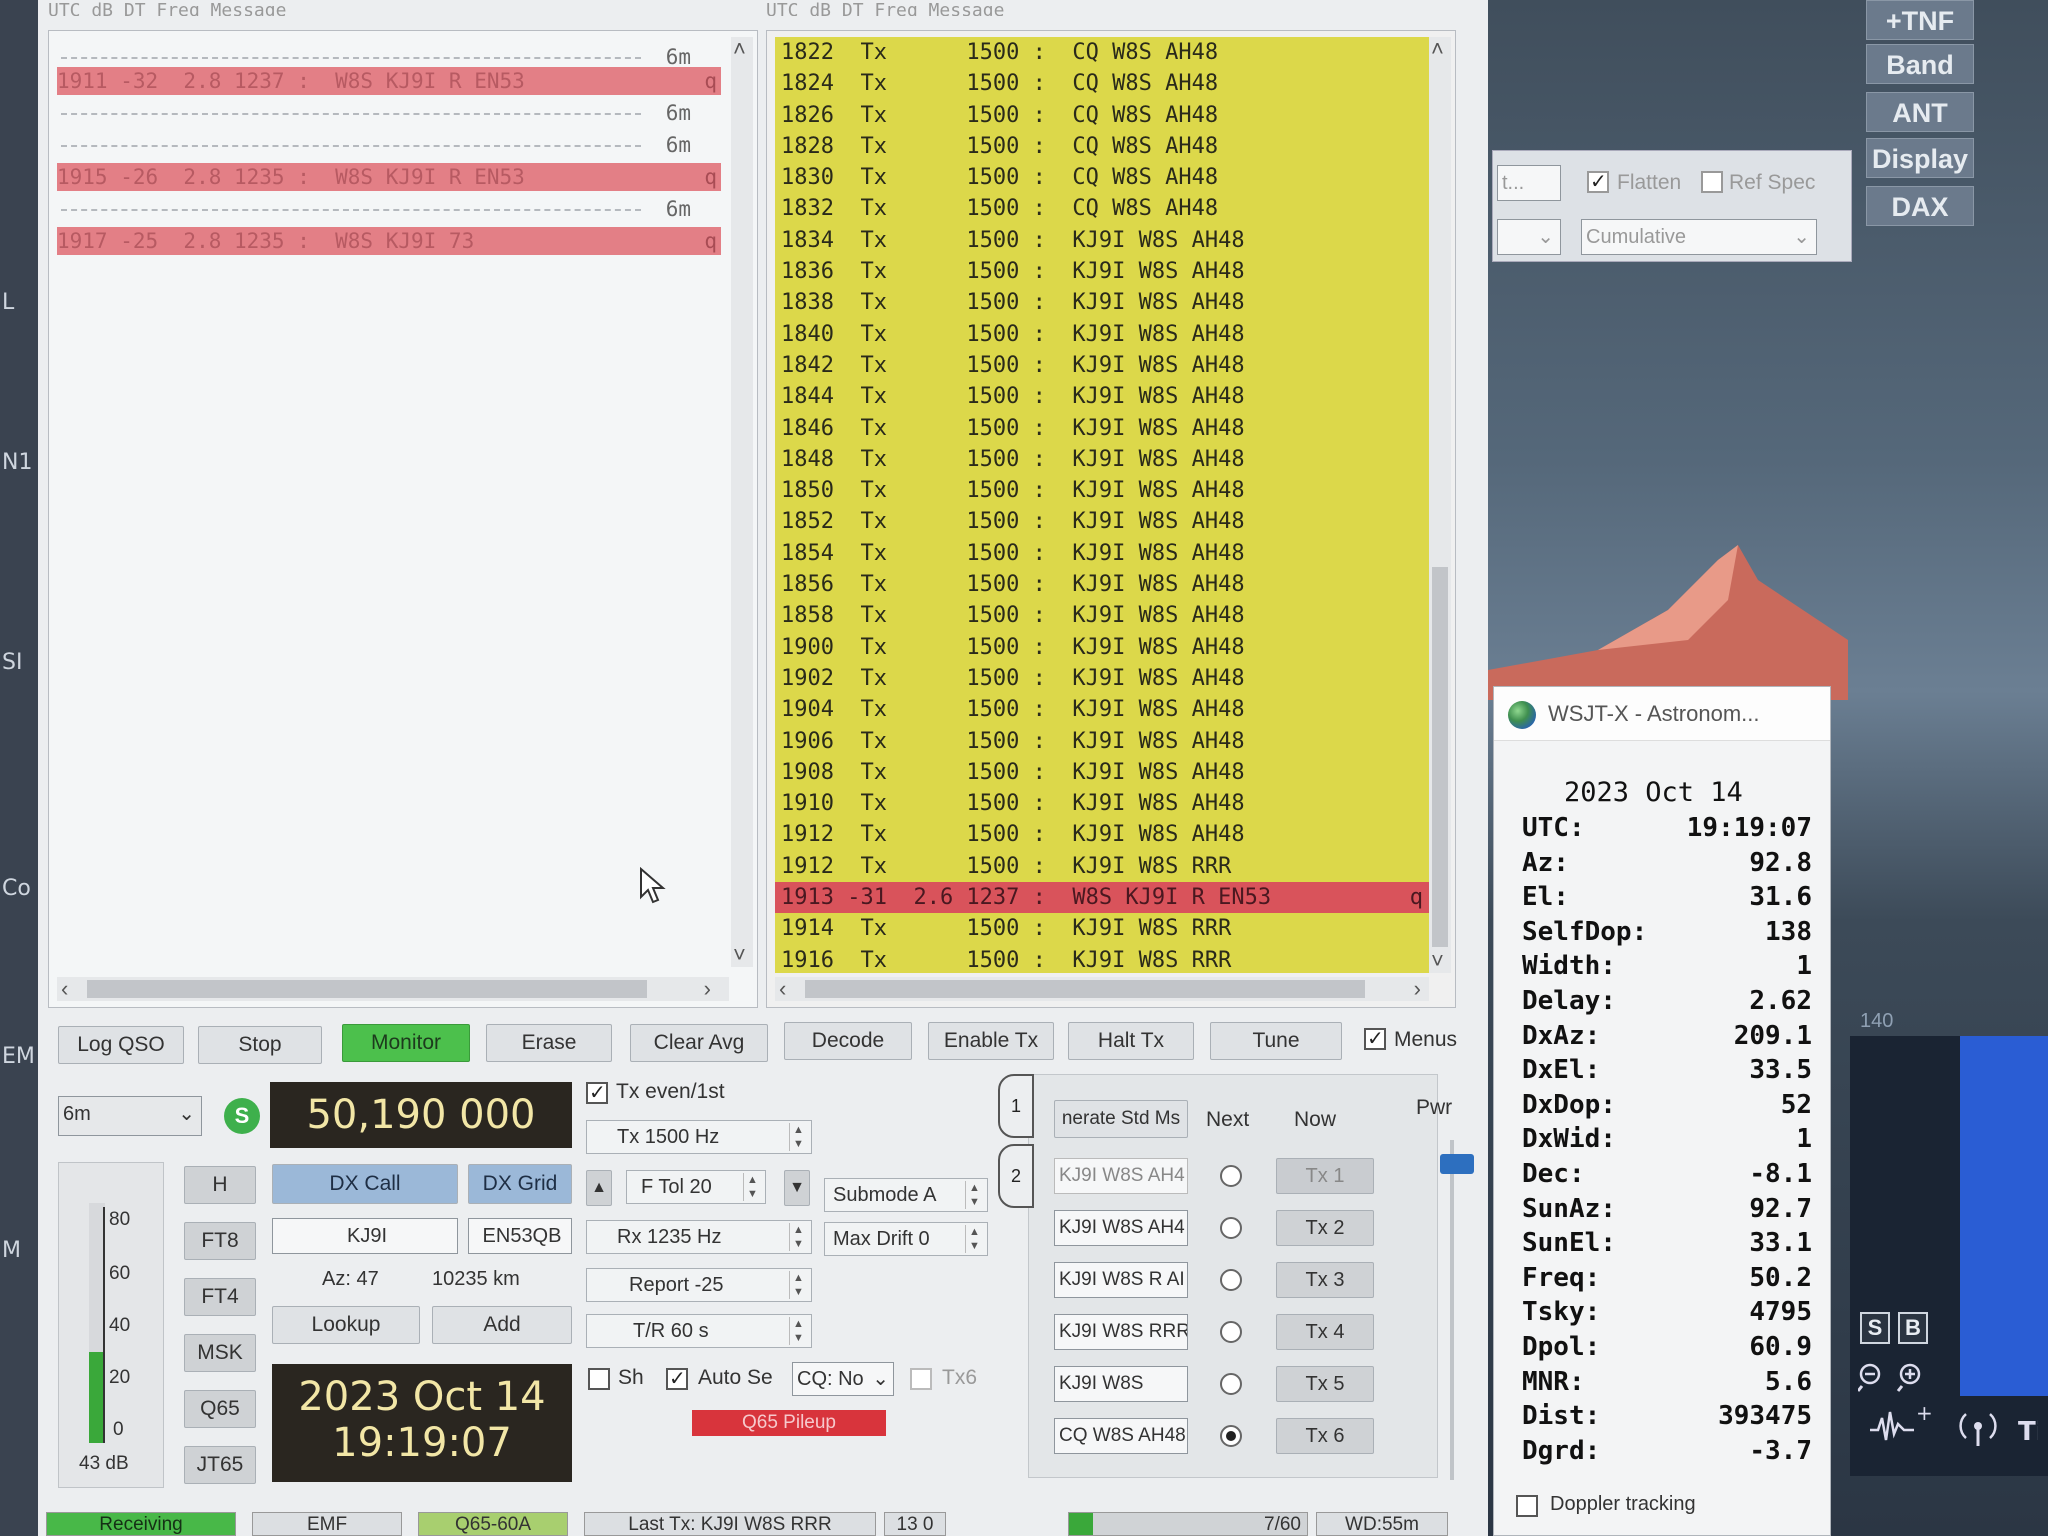 This screenshot has height=1536, width=2048. What do you see at coordinates (1325, 1280) in the screenshot?
I see `tx3-now-button: Tx 3` at bounding box center [1325, 1280].